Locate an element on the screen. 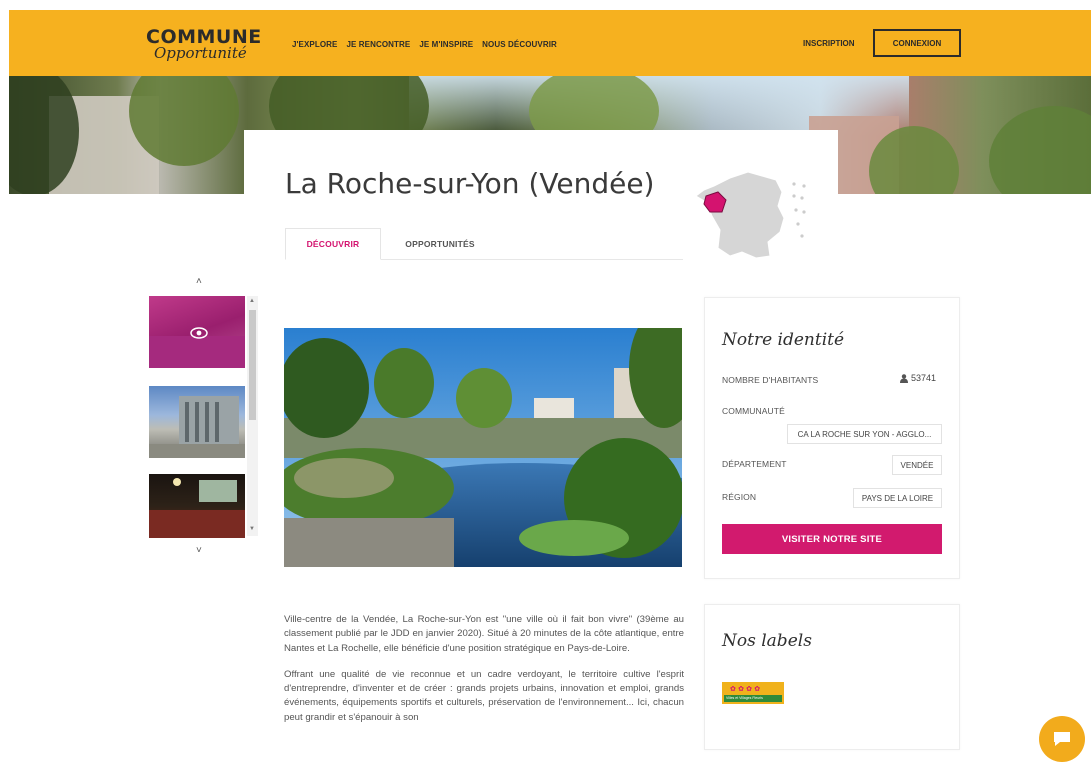  gallery-scrollbar: ▲ ▼ is located at coordinates (252, 416).